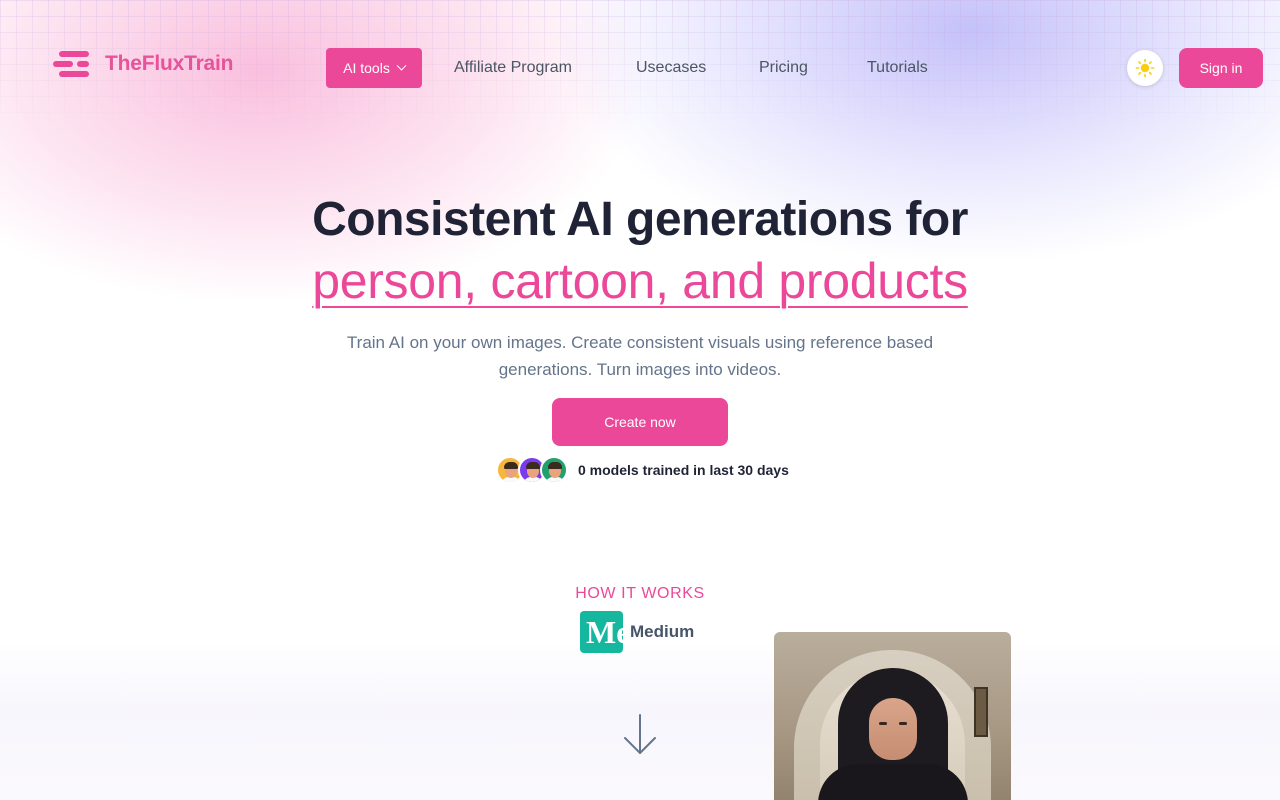 Image resolution: width=1280 pixels, height=800 pixels. I want to click on nav-affiliate-program: Affiliate Program, so click(513, 68).